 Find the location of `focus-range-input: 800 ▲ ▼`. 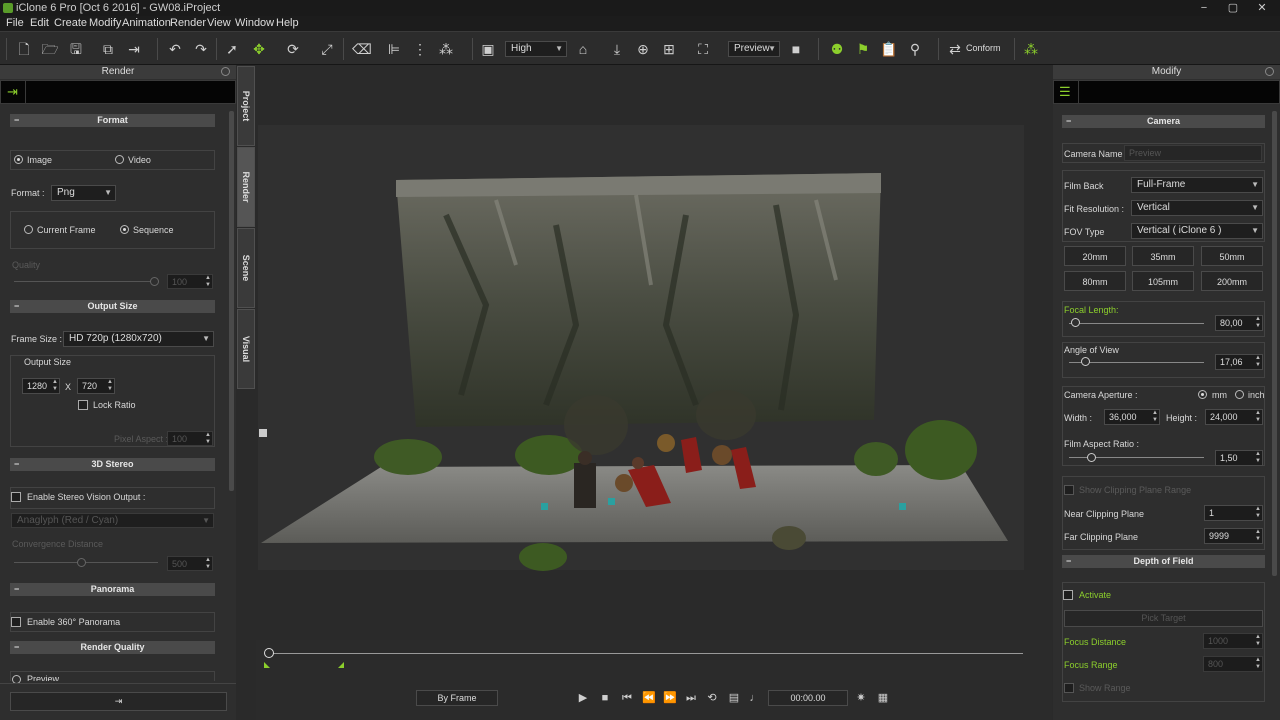

focus-range-input: 800 ▲ ▼ is located at coordinates (1233, 664).